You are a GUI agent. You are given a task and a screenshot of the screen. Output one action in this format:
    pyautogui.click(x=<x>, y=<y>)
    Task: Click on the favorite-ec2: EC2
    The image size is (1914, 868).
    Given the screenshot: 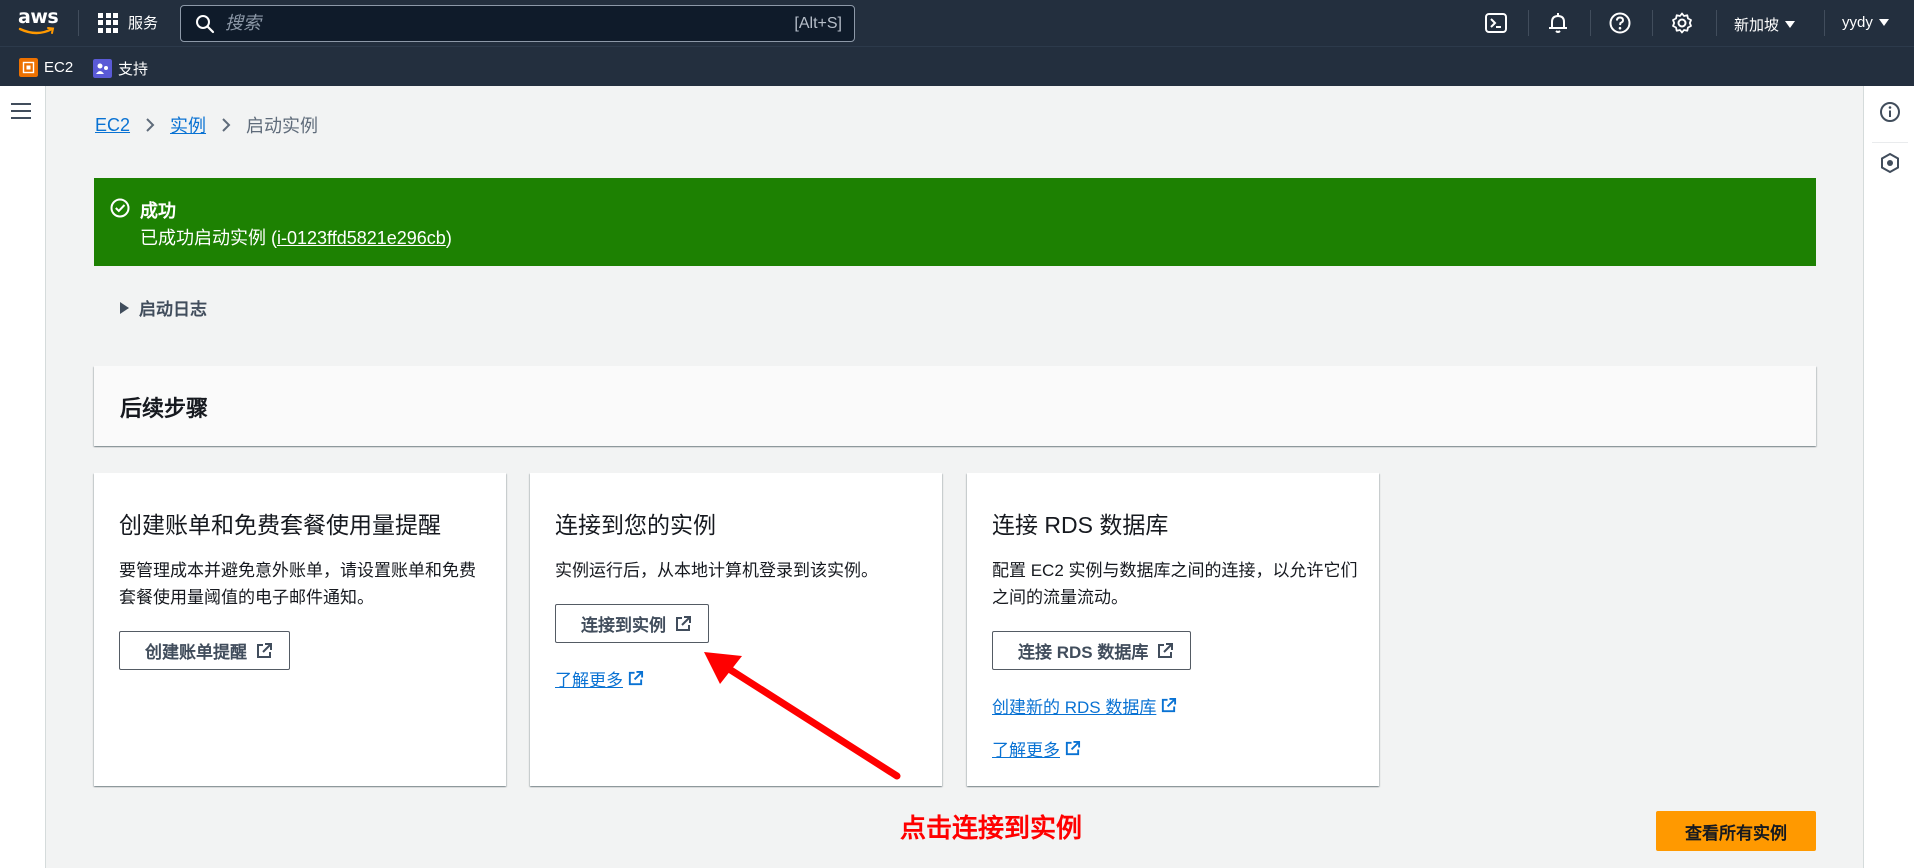 What is the action you would take?
    pyautogui.click(x=46, y=67)
    